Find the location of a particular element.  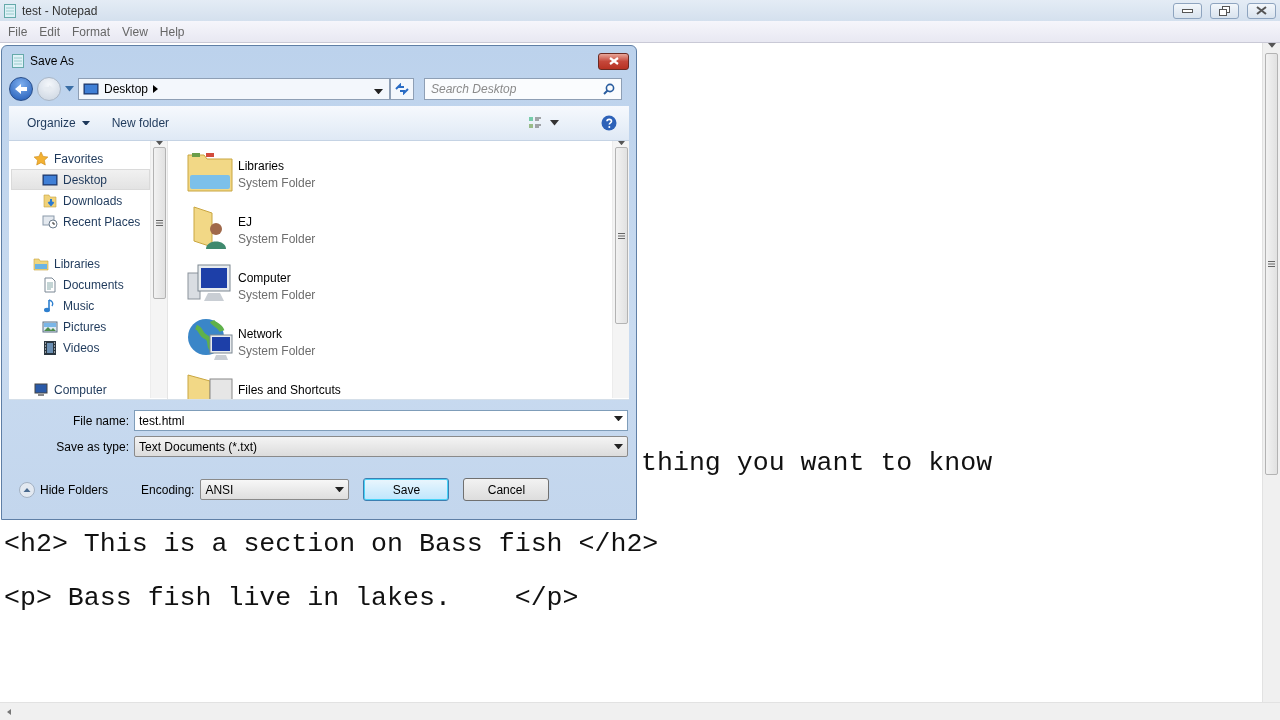

back-button is located at coordinates (21, 89).